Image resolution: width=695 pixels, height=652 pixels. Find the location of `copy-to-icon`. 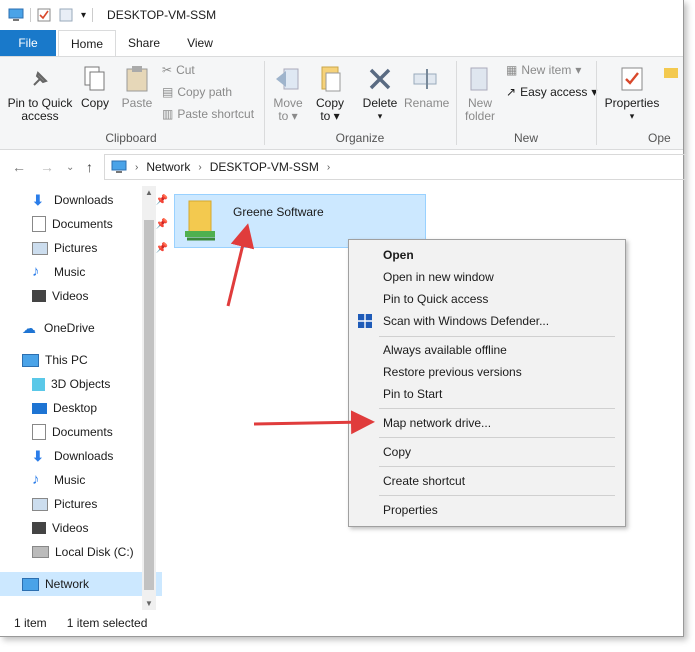

copy-to-icon is located at coordinates (331, 79).